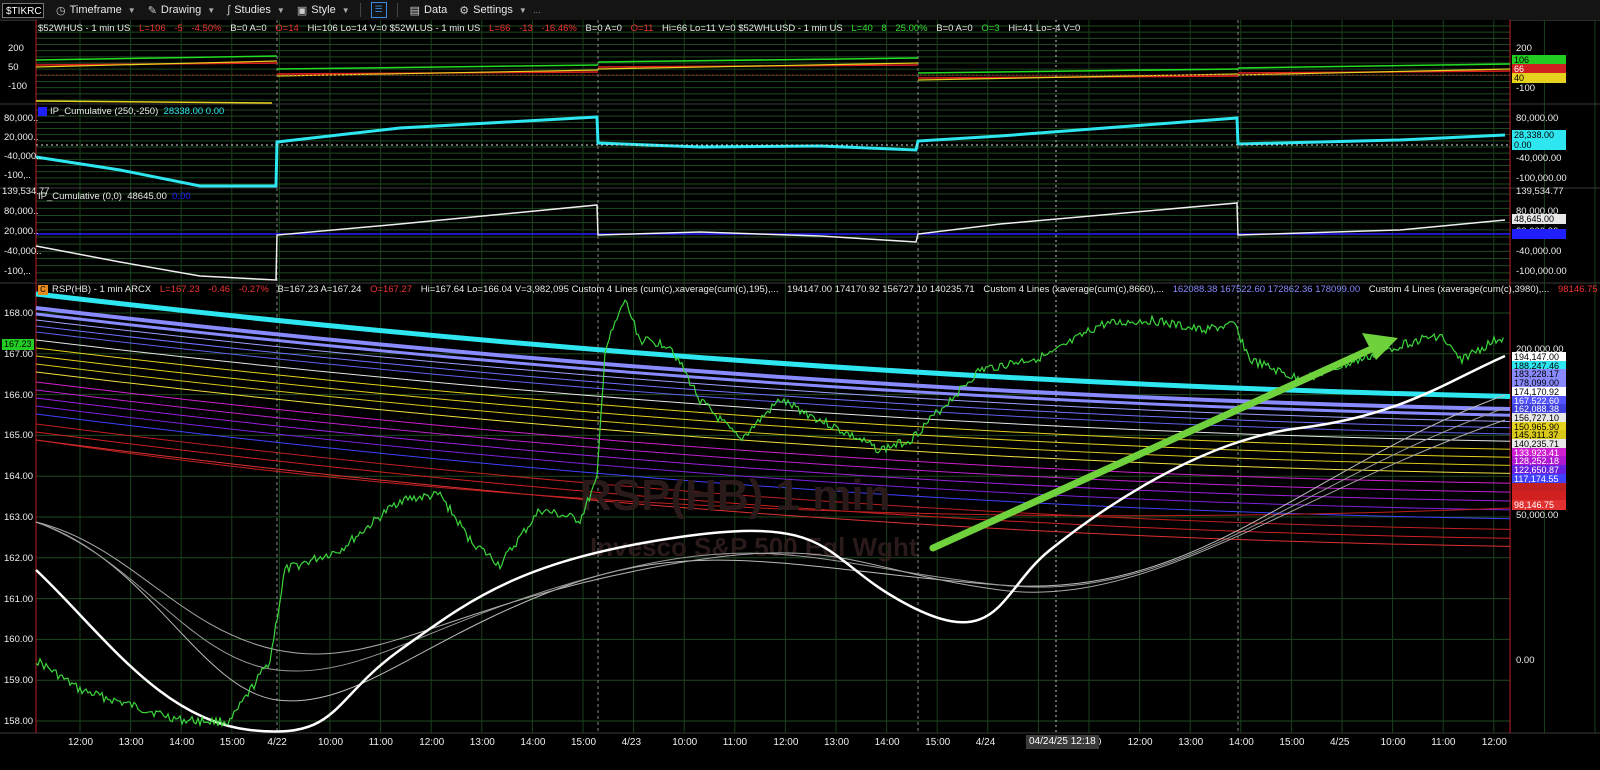 The image size is (1600, 770). Describe the element at coordinates (180, 28) in the screenshot. I see `header-field: -5` at that location.